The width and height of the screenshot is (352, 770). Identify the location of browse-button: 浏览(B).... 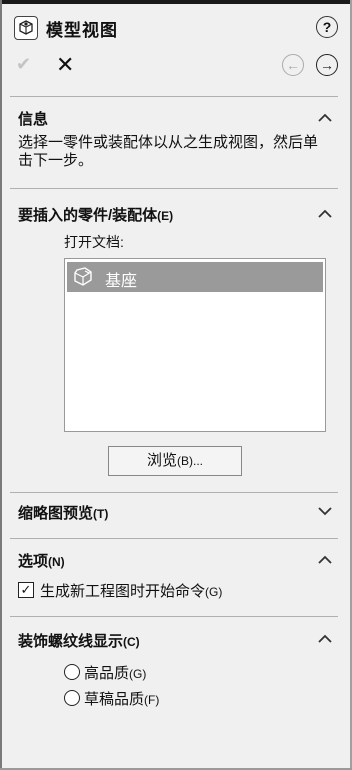
(175, 461).